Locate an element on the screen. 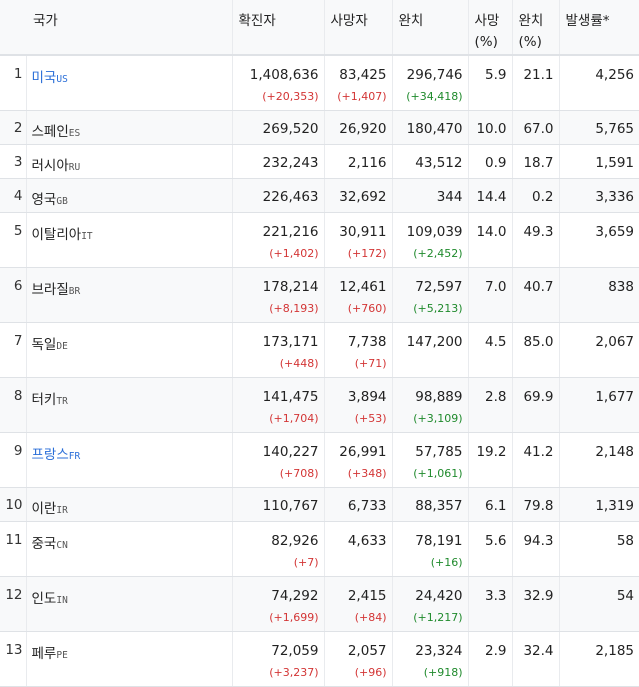 The width and height of the screenshot is (639, 687). header-death-rate: 사망 (%) is located at coordinates (490, 28).